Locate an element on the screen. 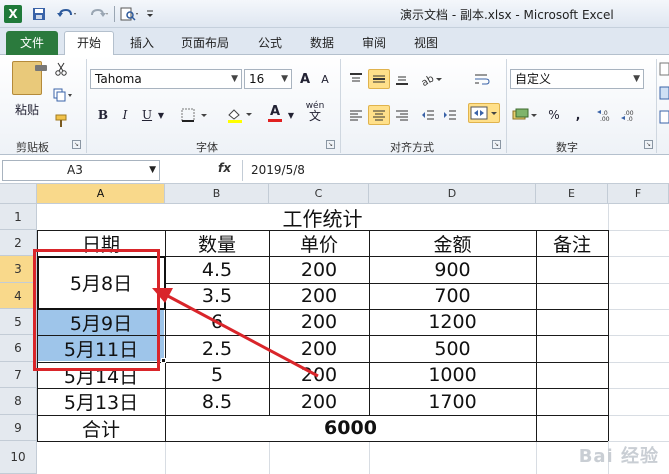 This screenshot has width=669, height=474. customize-qat-icon is located at coordinates (150, 14).